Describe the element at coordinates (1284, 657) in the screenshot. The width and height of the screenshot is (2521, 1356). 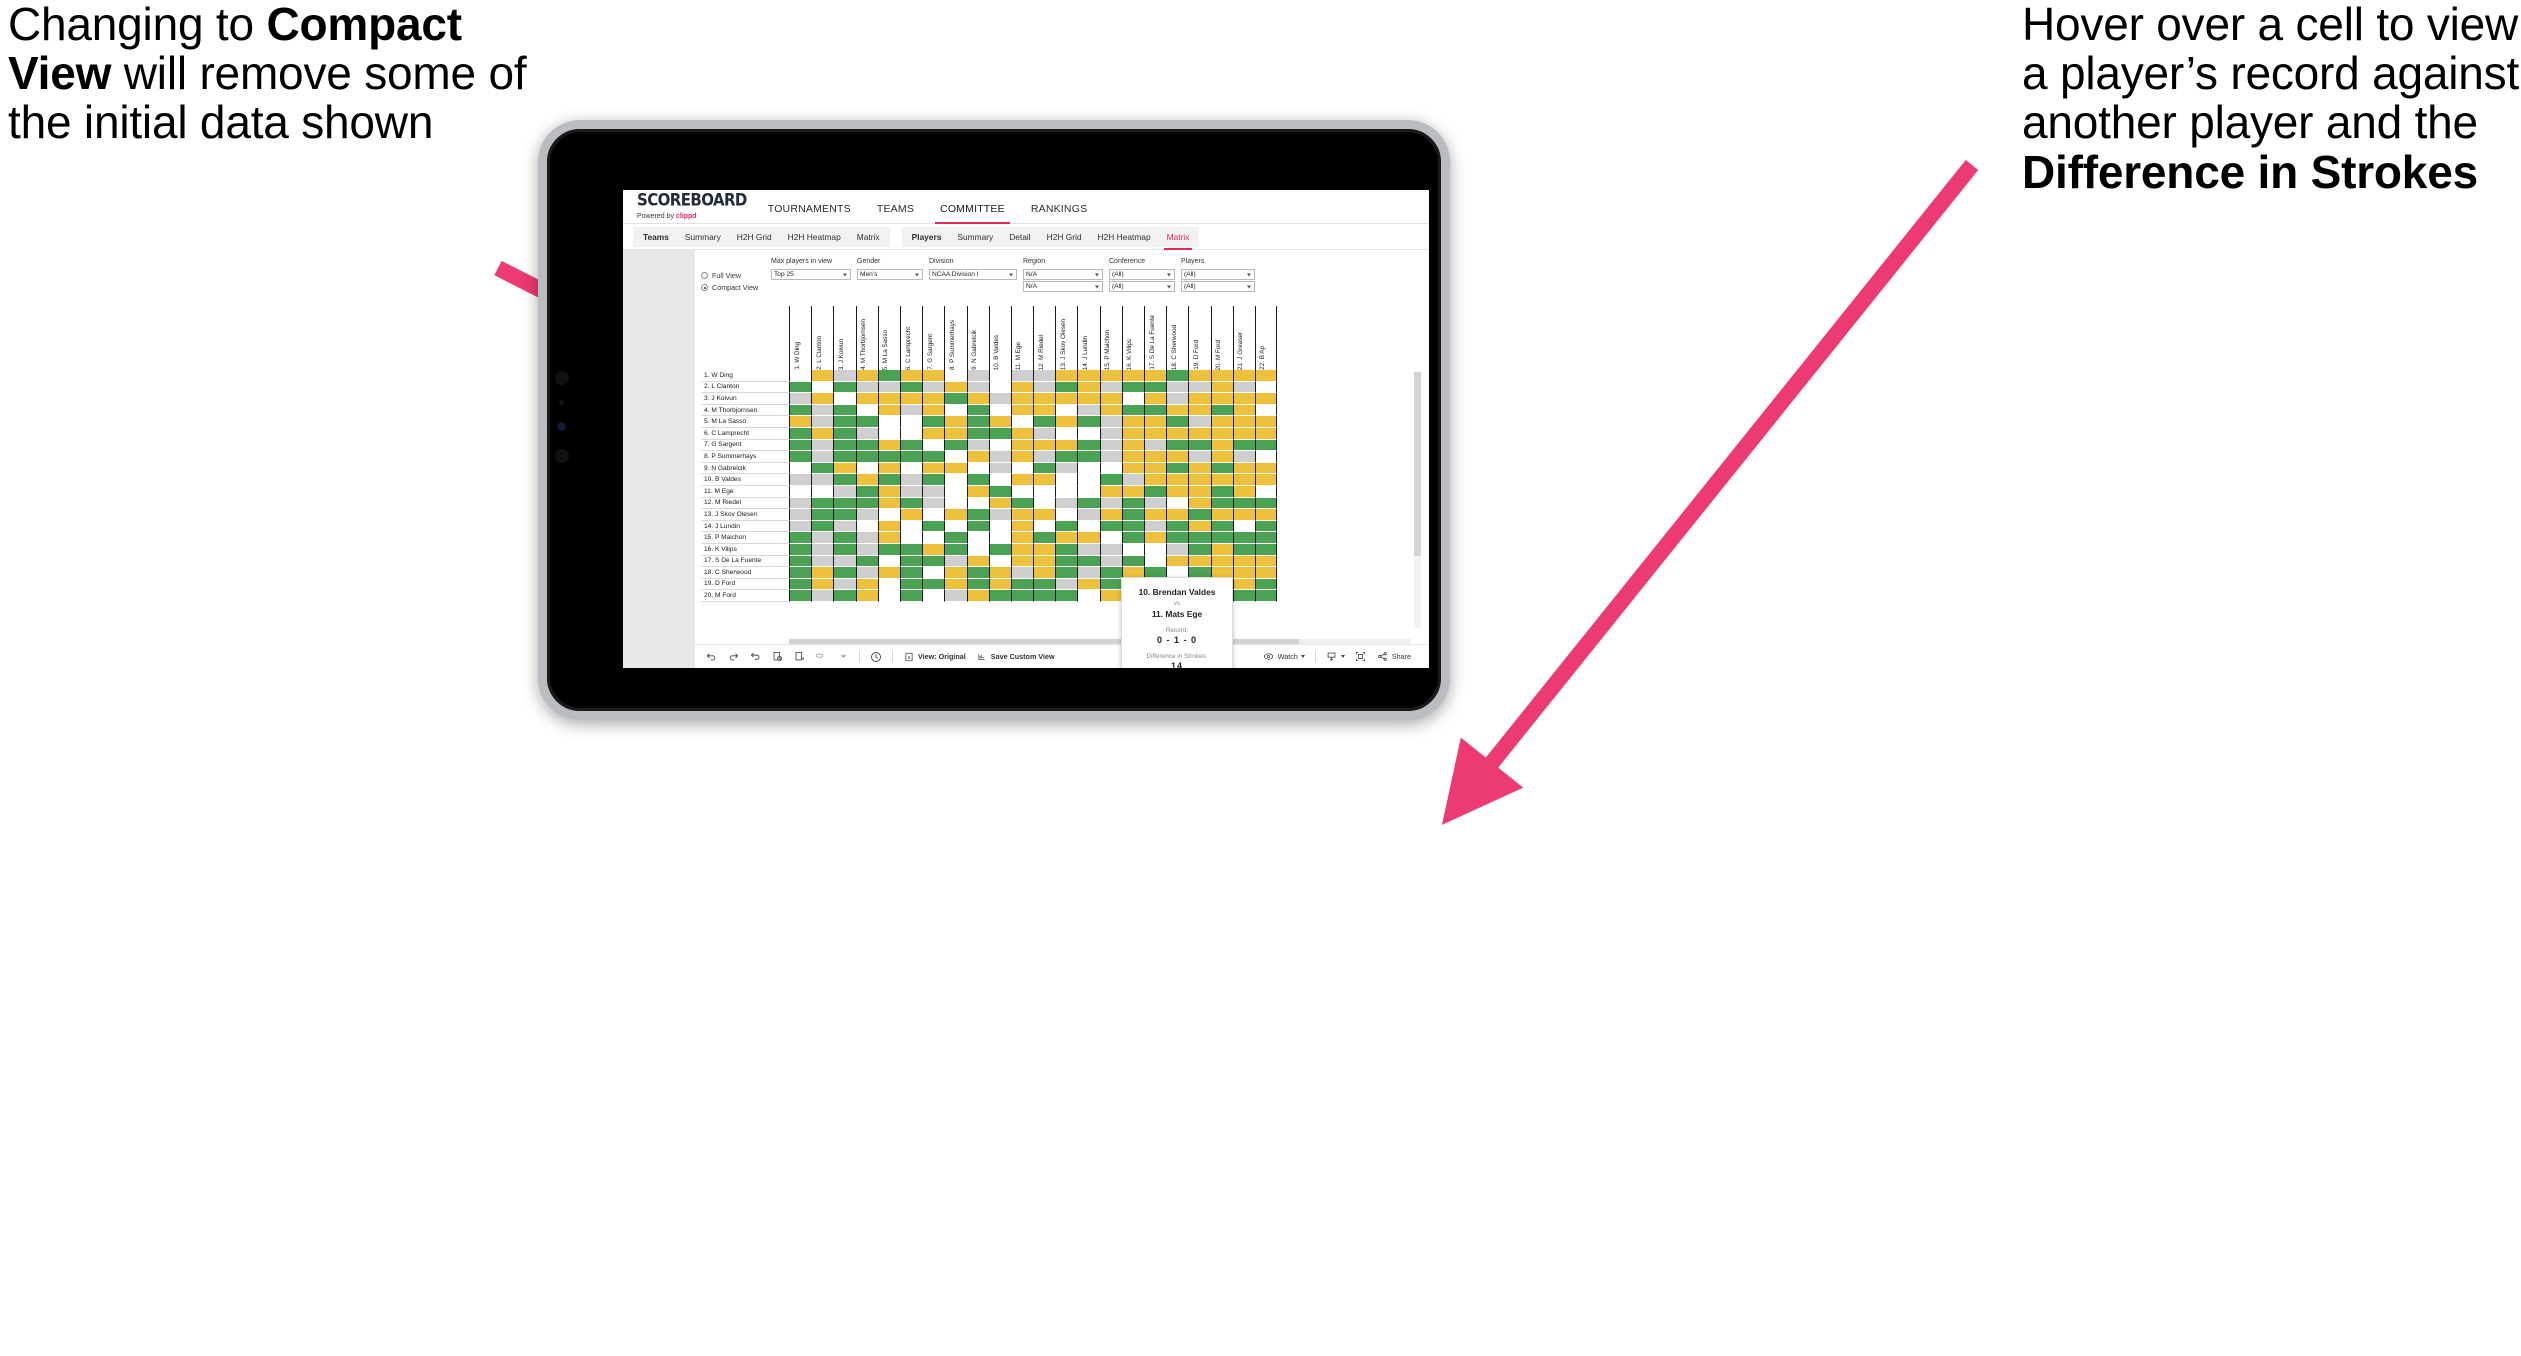
I see `watch-button: Watch` at that location.